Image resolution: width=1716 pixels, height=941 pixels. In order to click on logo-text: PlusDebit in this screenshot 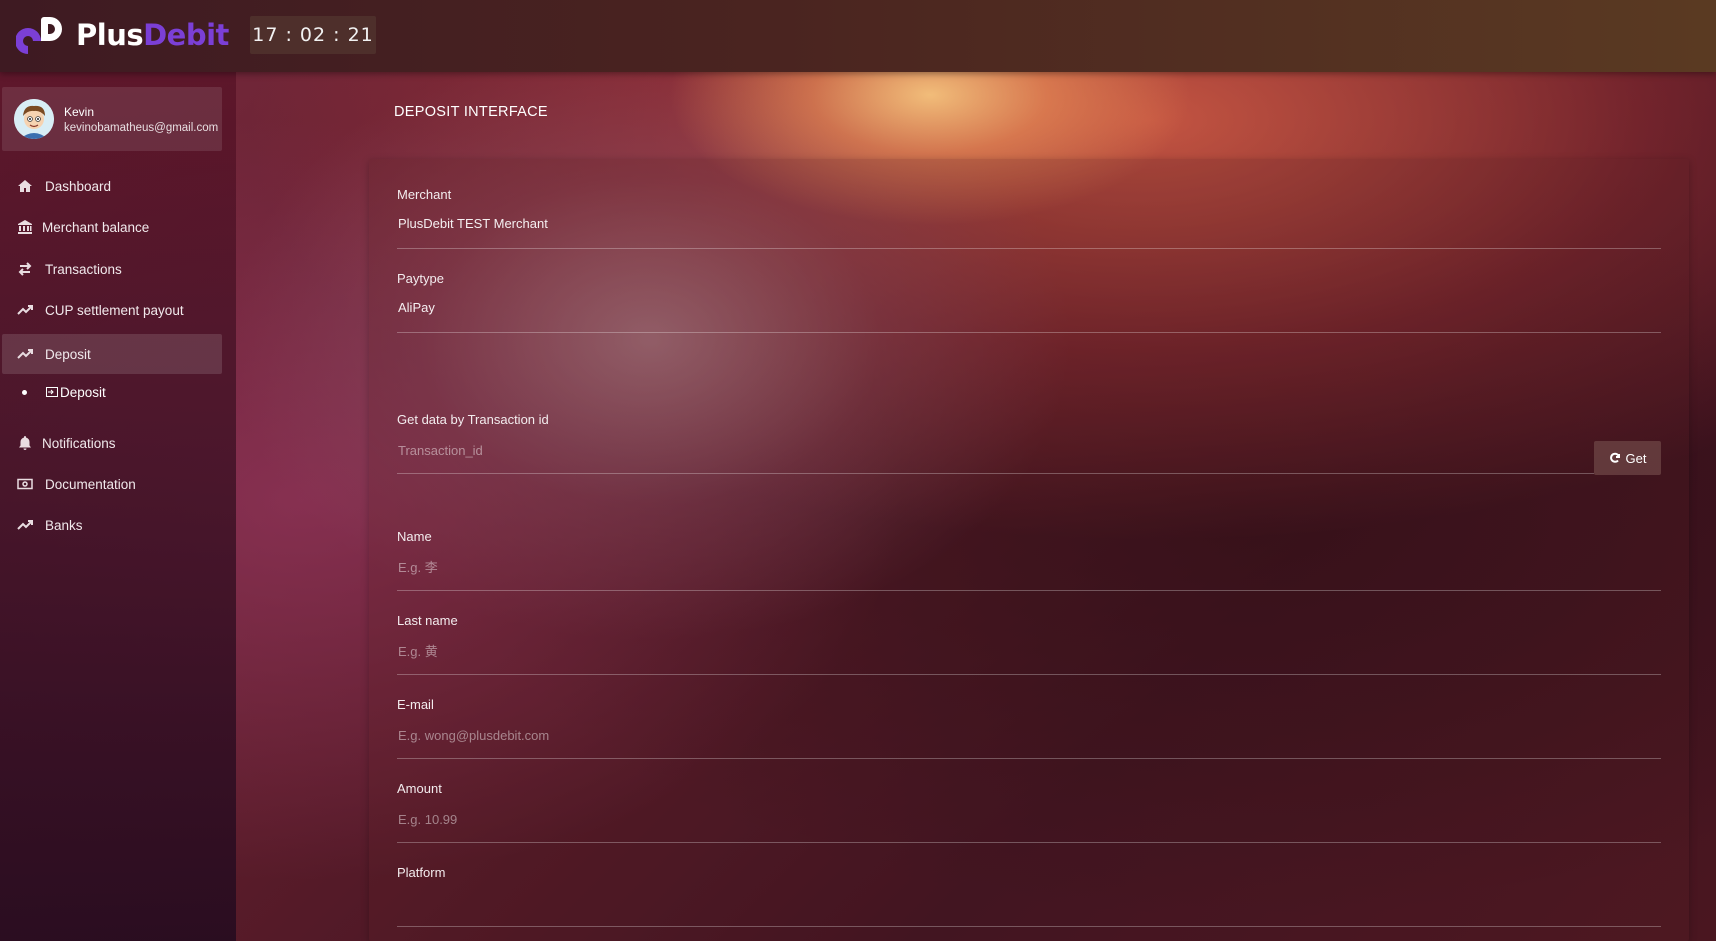, I will do `click(152, 35)`.